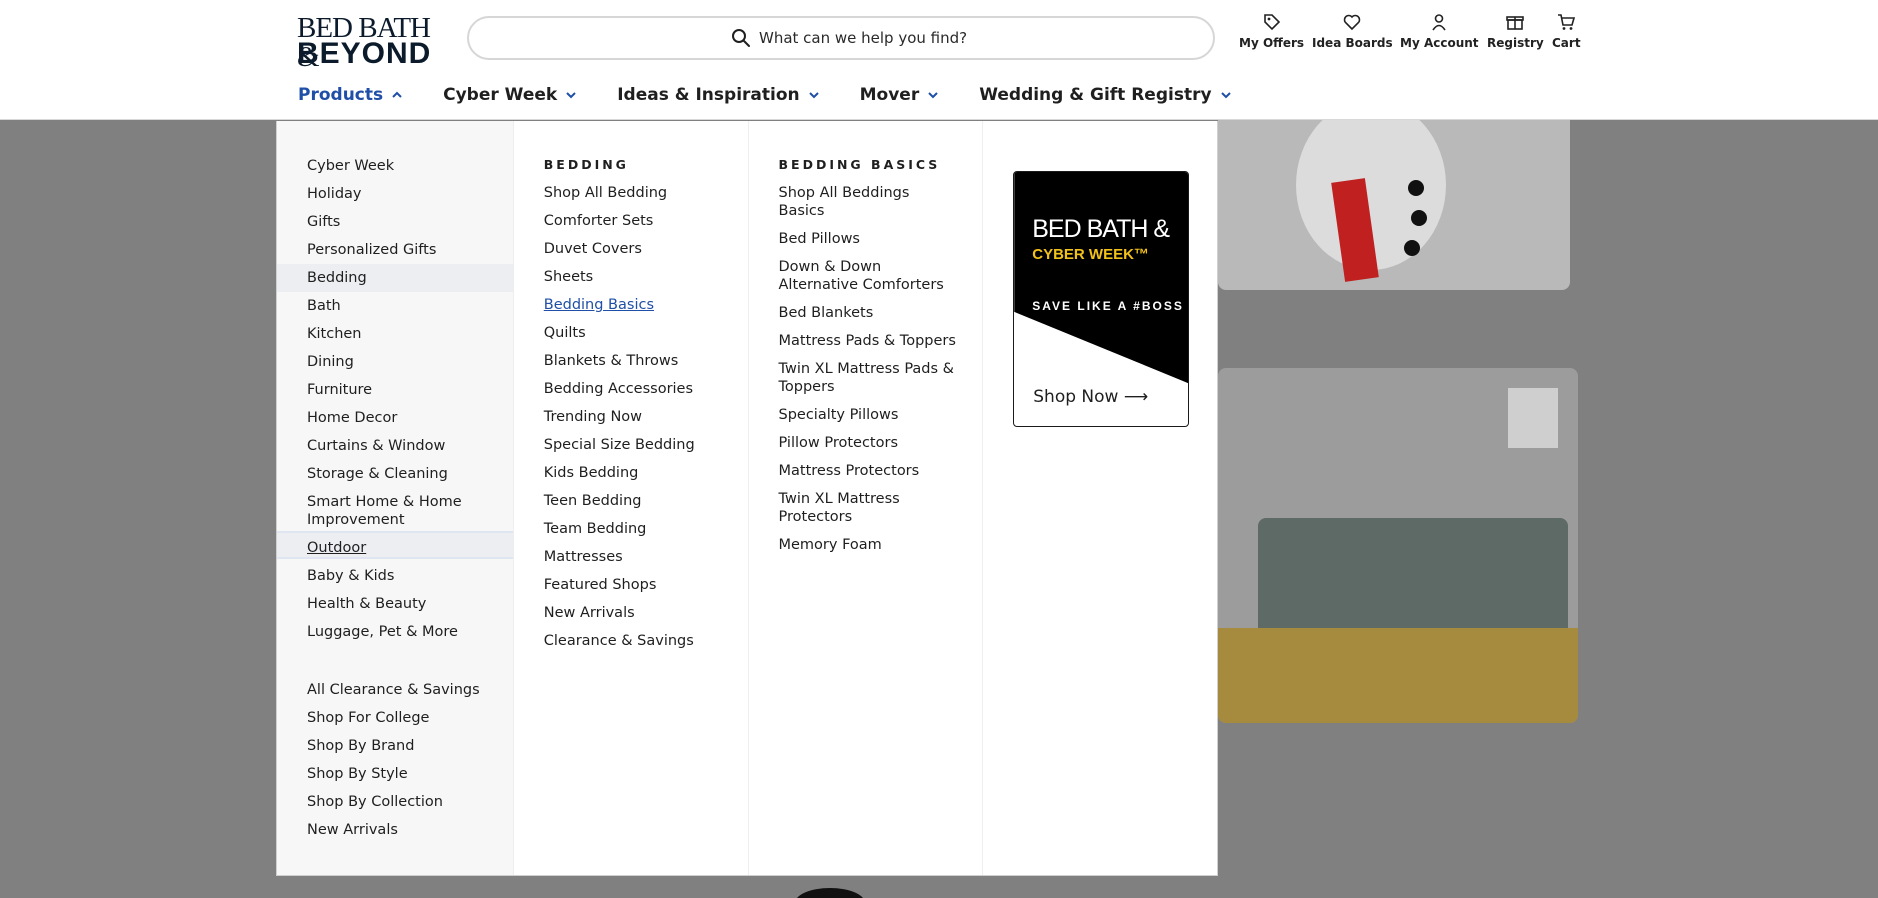  I want to click on bedding-link: Comforter Sets, so click(599, 221).